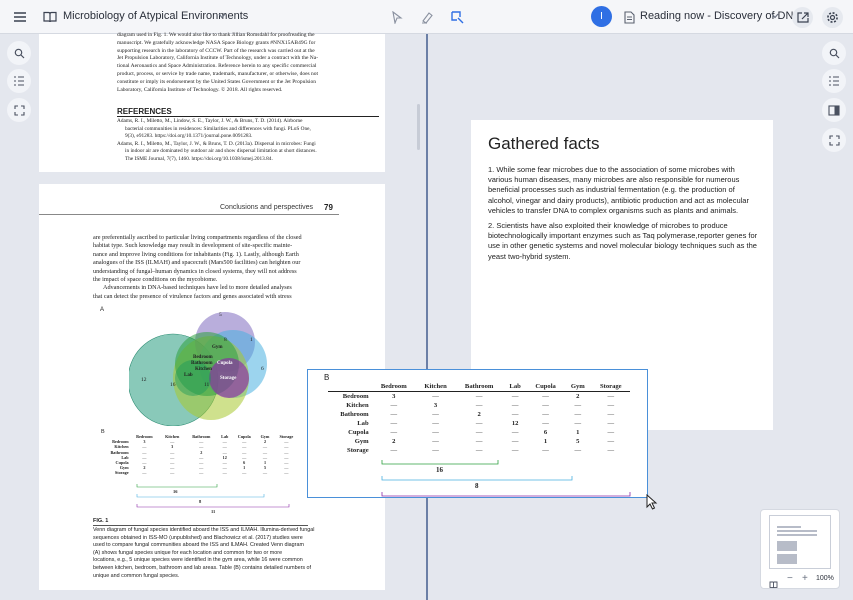  I want to click on venn-label-bathroom: Bathroom, so click(202, 363).